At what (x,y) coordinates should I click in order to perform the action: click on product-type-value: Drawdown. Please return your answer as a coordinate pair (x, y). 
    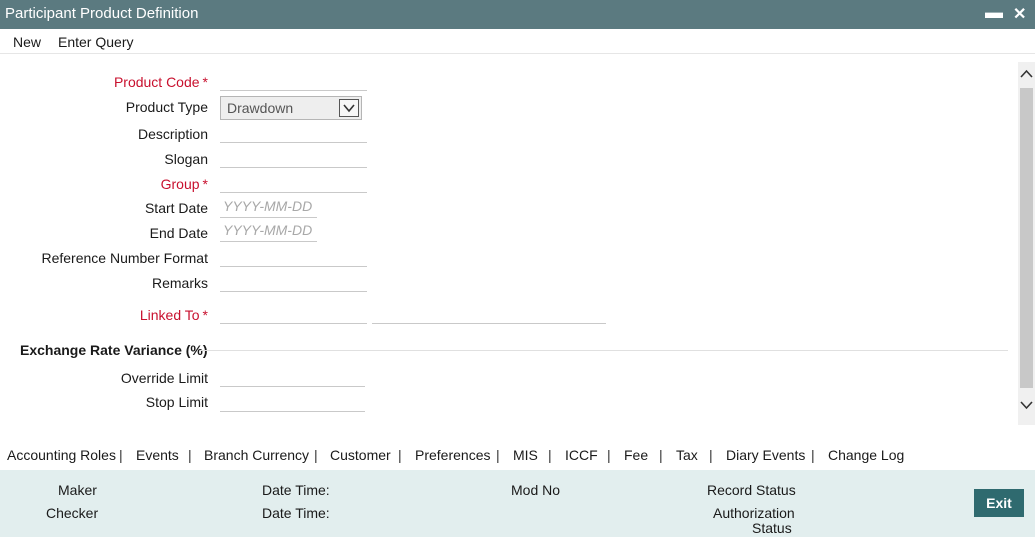
    Looking at the image, I should click on (260, 108).